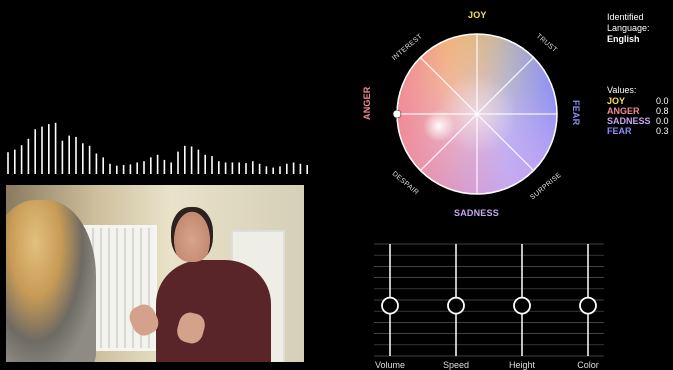 The width and height of the screenshot is (673, 370). What do you see at coordinates (397, 114) in the screenshot?
I see `emotion-marker` at bounding box center [397, 114].